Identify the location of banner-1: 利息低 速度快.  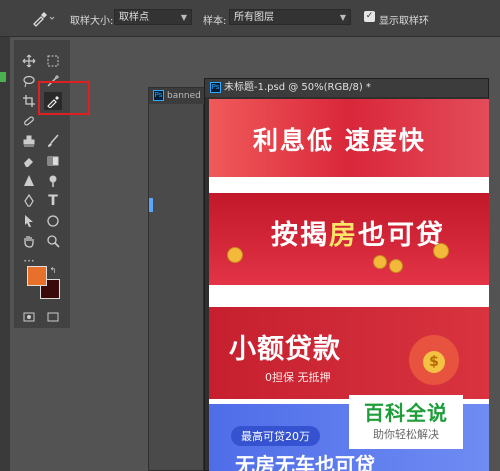
(349, 138).